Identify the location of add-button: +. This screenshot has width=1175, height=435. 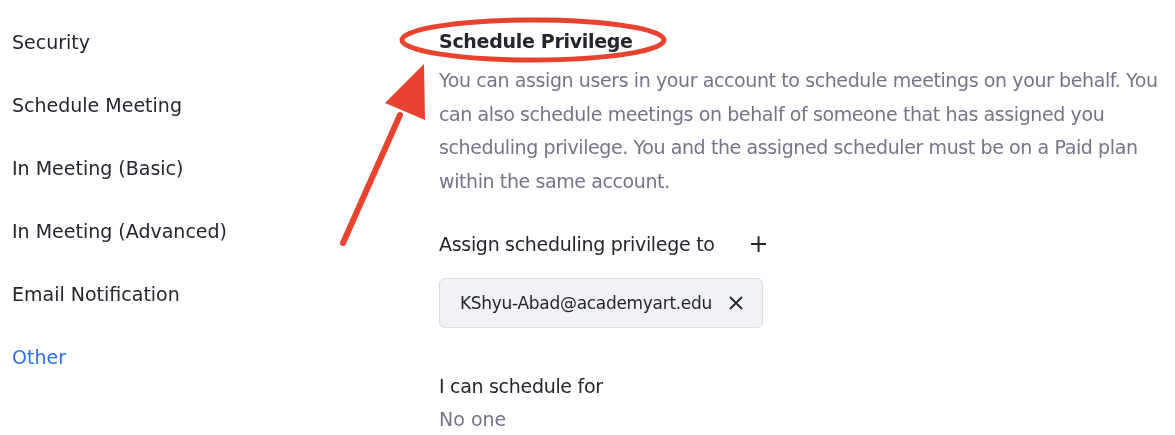
(758, 244).